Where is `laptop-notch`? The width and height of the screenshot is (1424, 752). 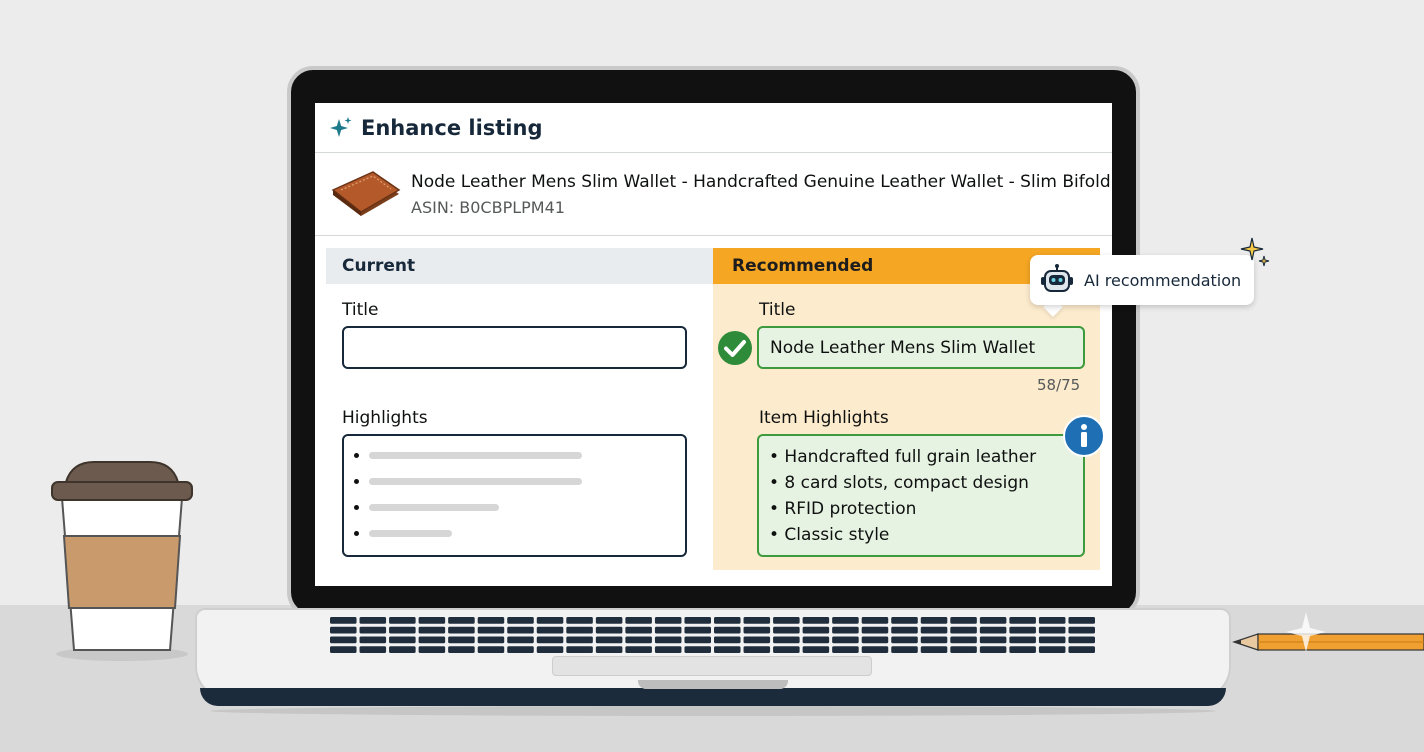
laptop-notch is located at coordinates (713, 684).